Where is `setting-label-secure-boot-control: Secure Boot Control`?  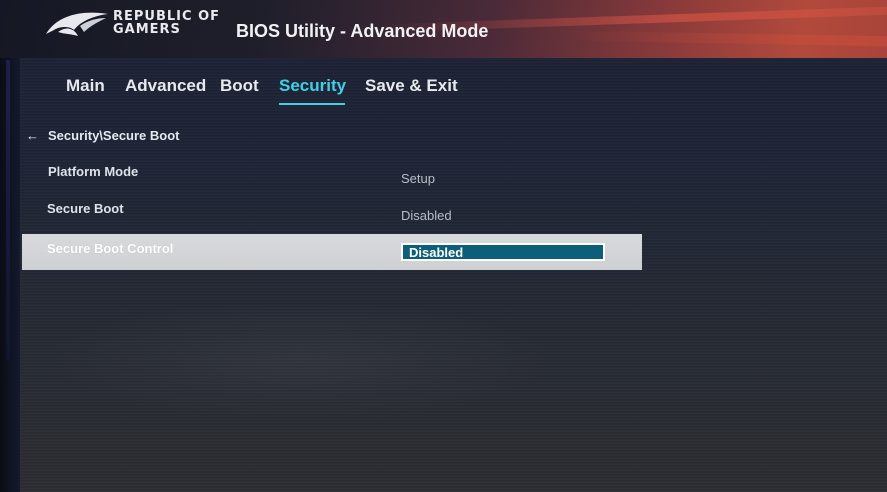 setting-label-secure-boot-control: Secure Boot Control is located at coordinates (110, 248).